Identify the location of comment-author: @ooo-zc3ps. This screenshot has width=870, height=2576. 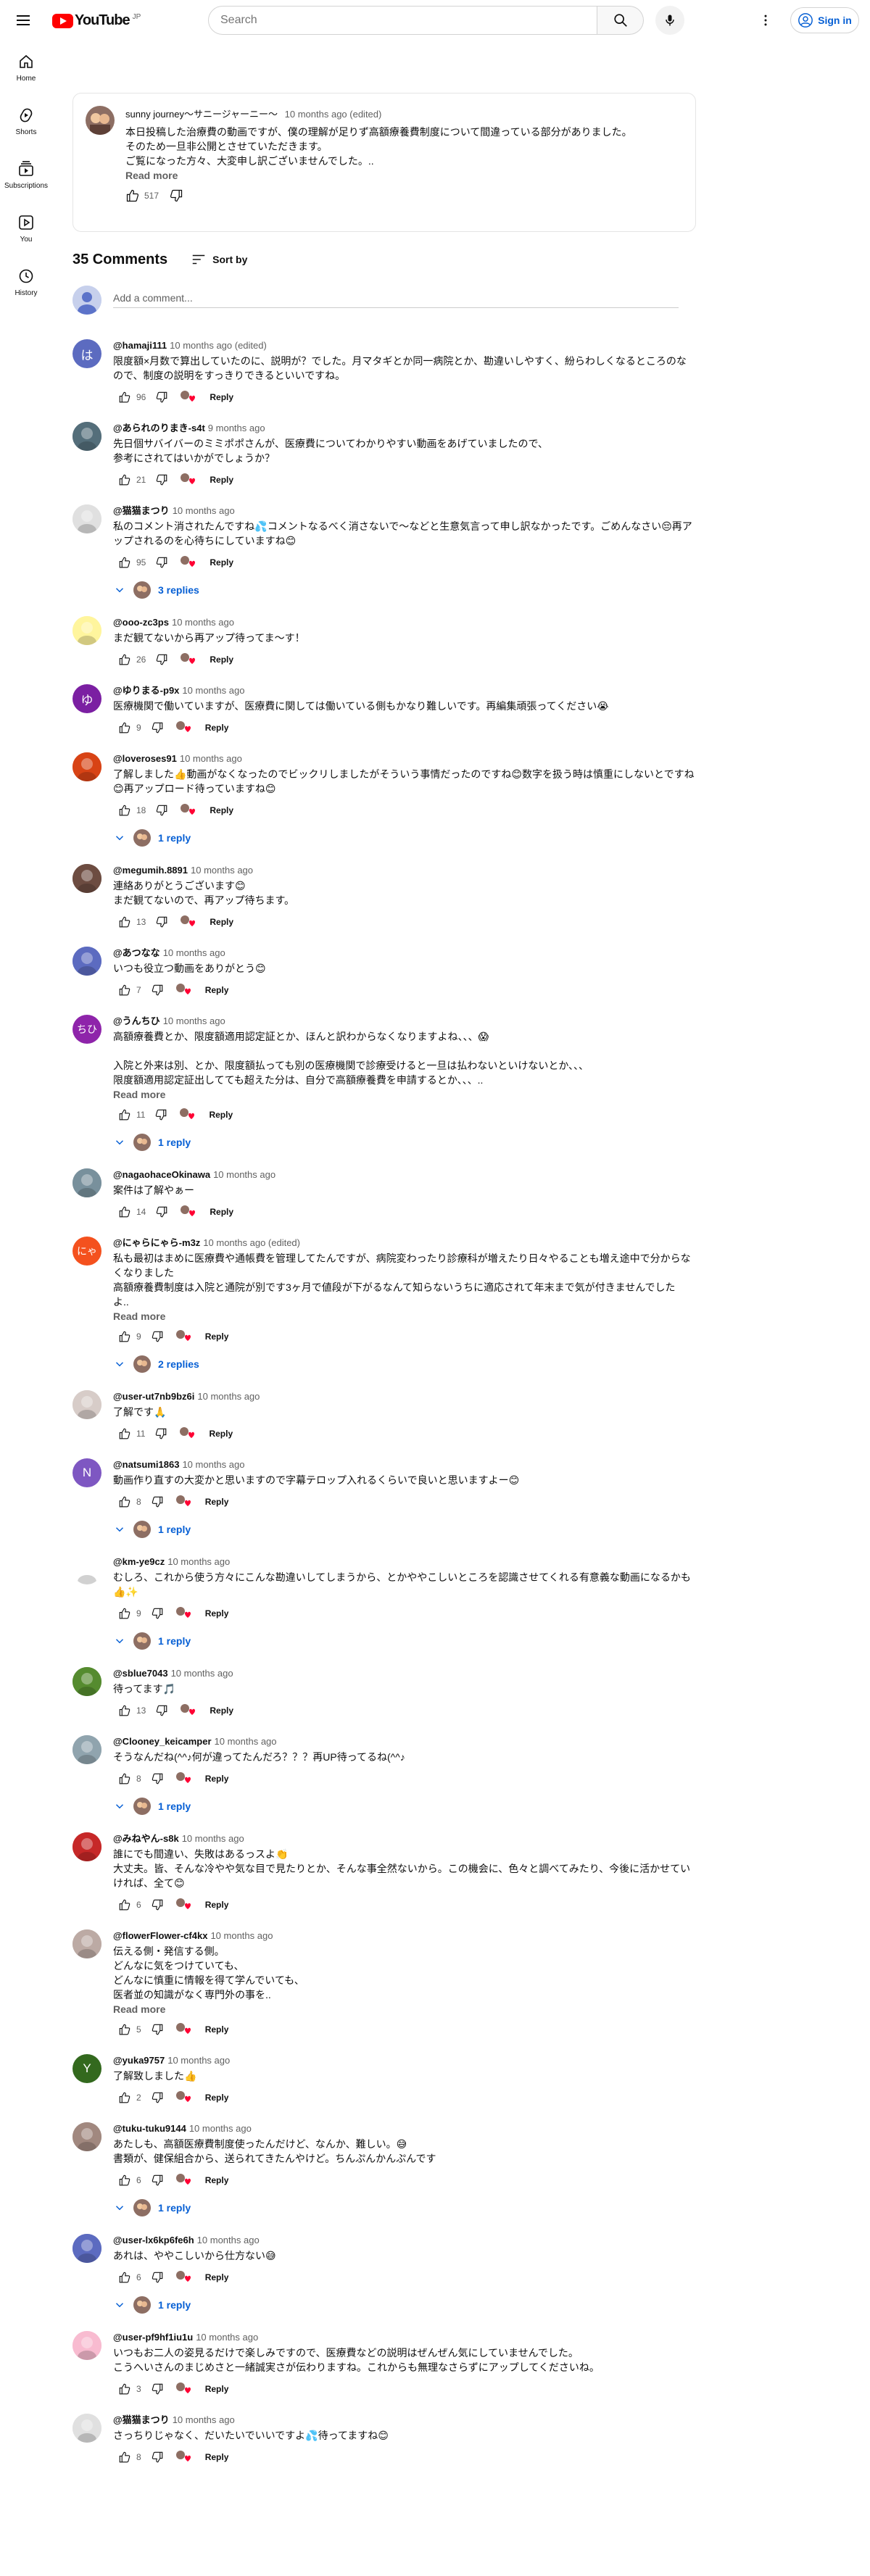
(141, 622).